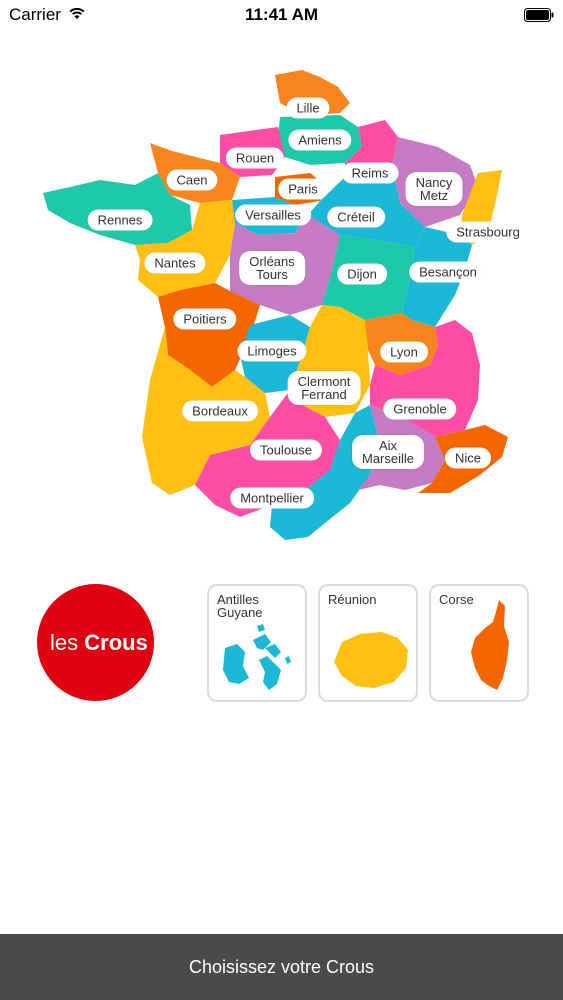 The image size is (563, 1000). What do you see at coordinates (356, 217) in the screenshot?
I see `region-label-creteil: Créteil` at bounding box center [356, 217].